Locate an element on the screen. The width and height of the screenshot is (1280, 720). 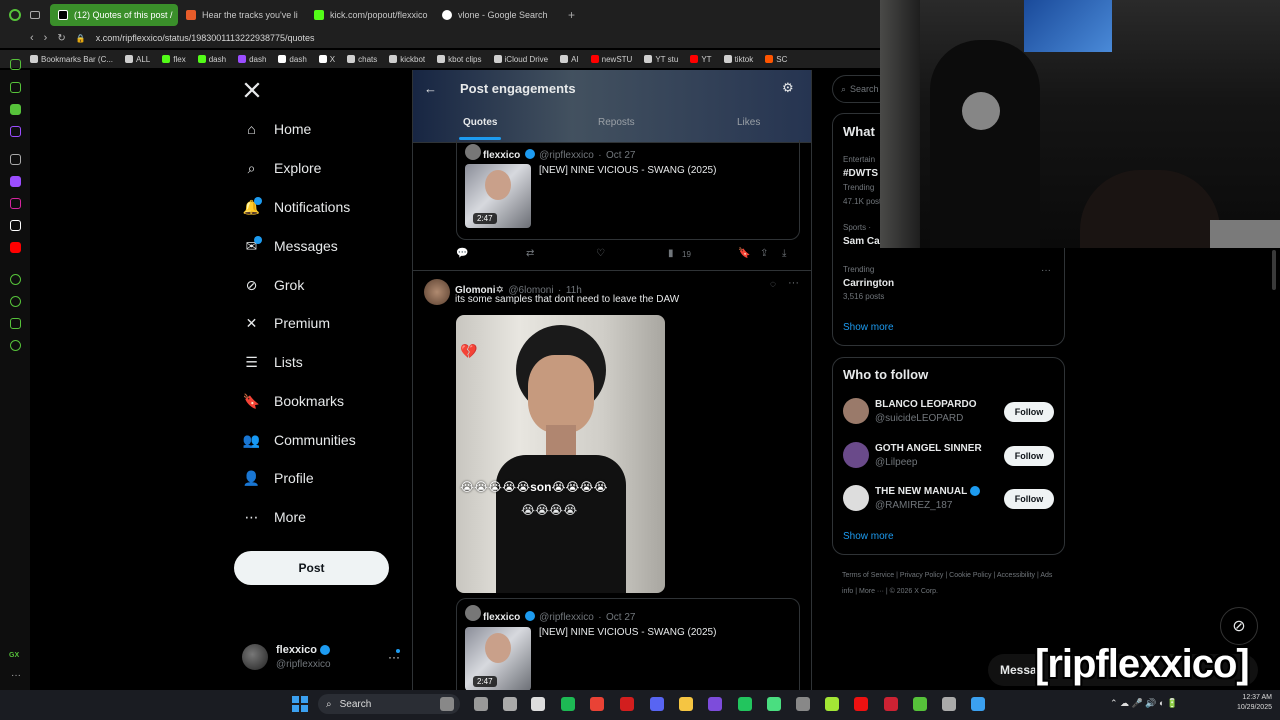
repost-icon: ⇄ is located at coordinates (530, 253).